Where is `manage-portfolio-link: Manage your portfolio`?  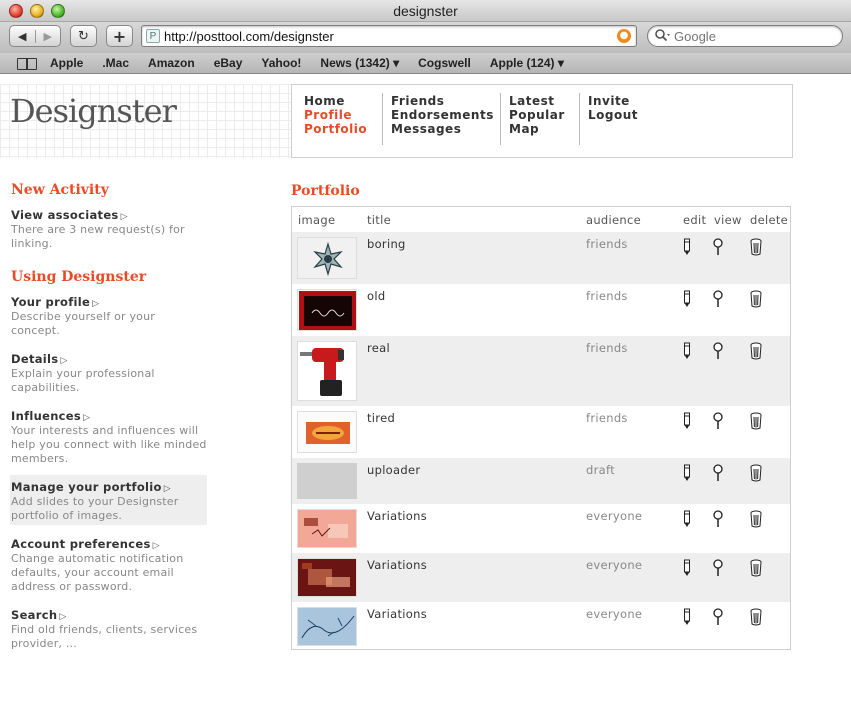 manage-portfolio-link: Manage your portfolio is located at coordinates (86, 487).